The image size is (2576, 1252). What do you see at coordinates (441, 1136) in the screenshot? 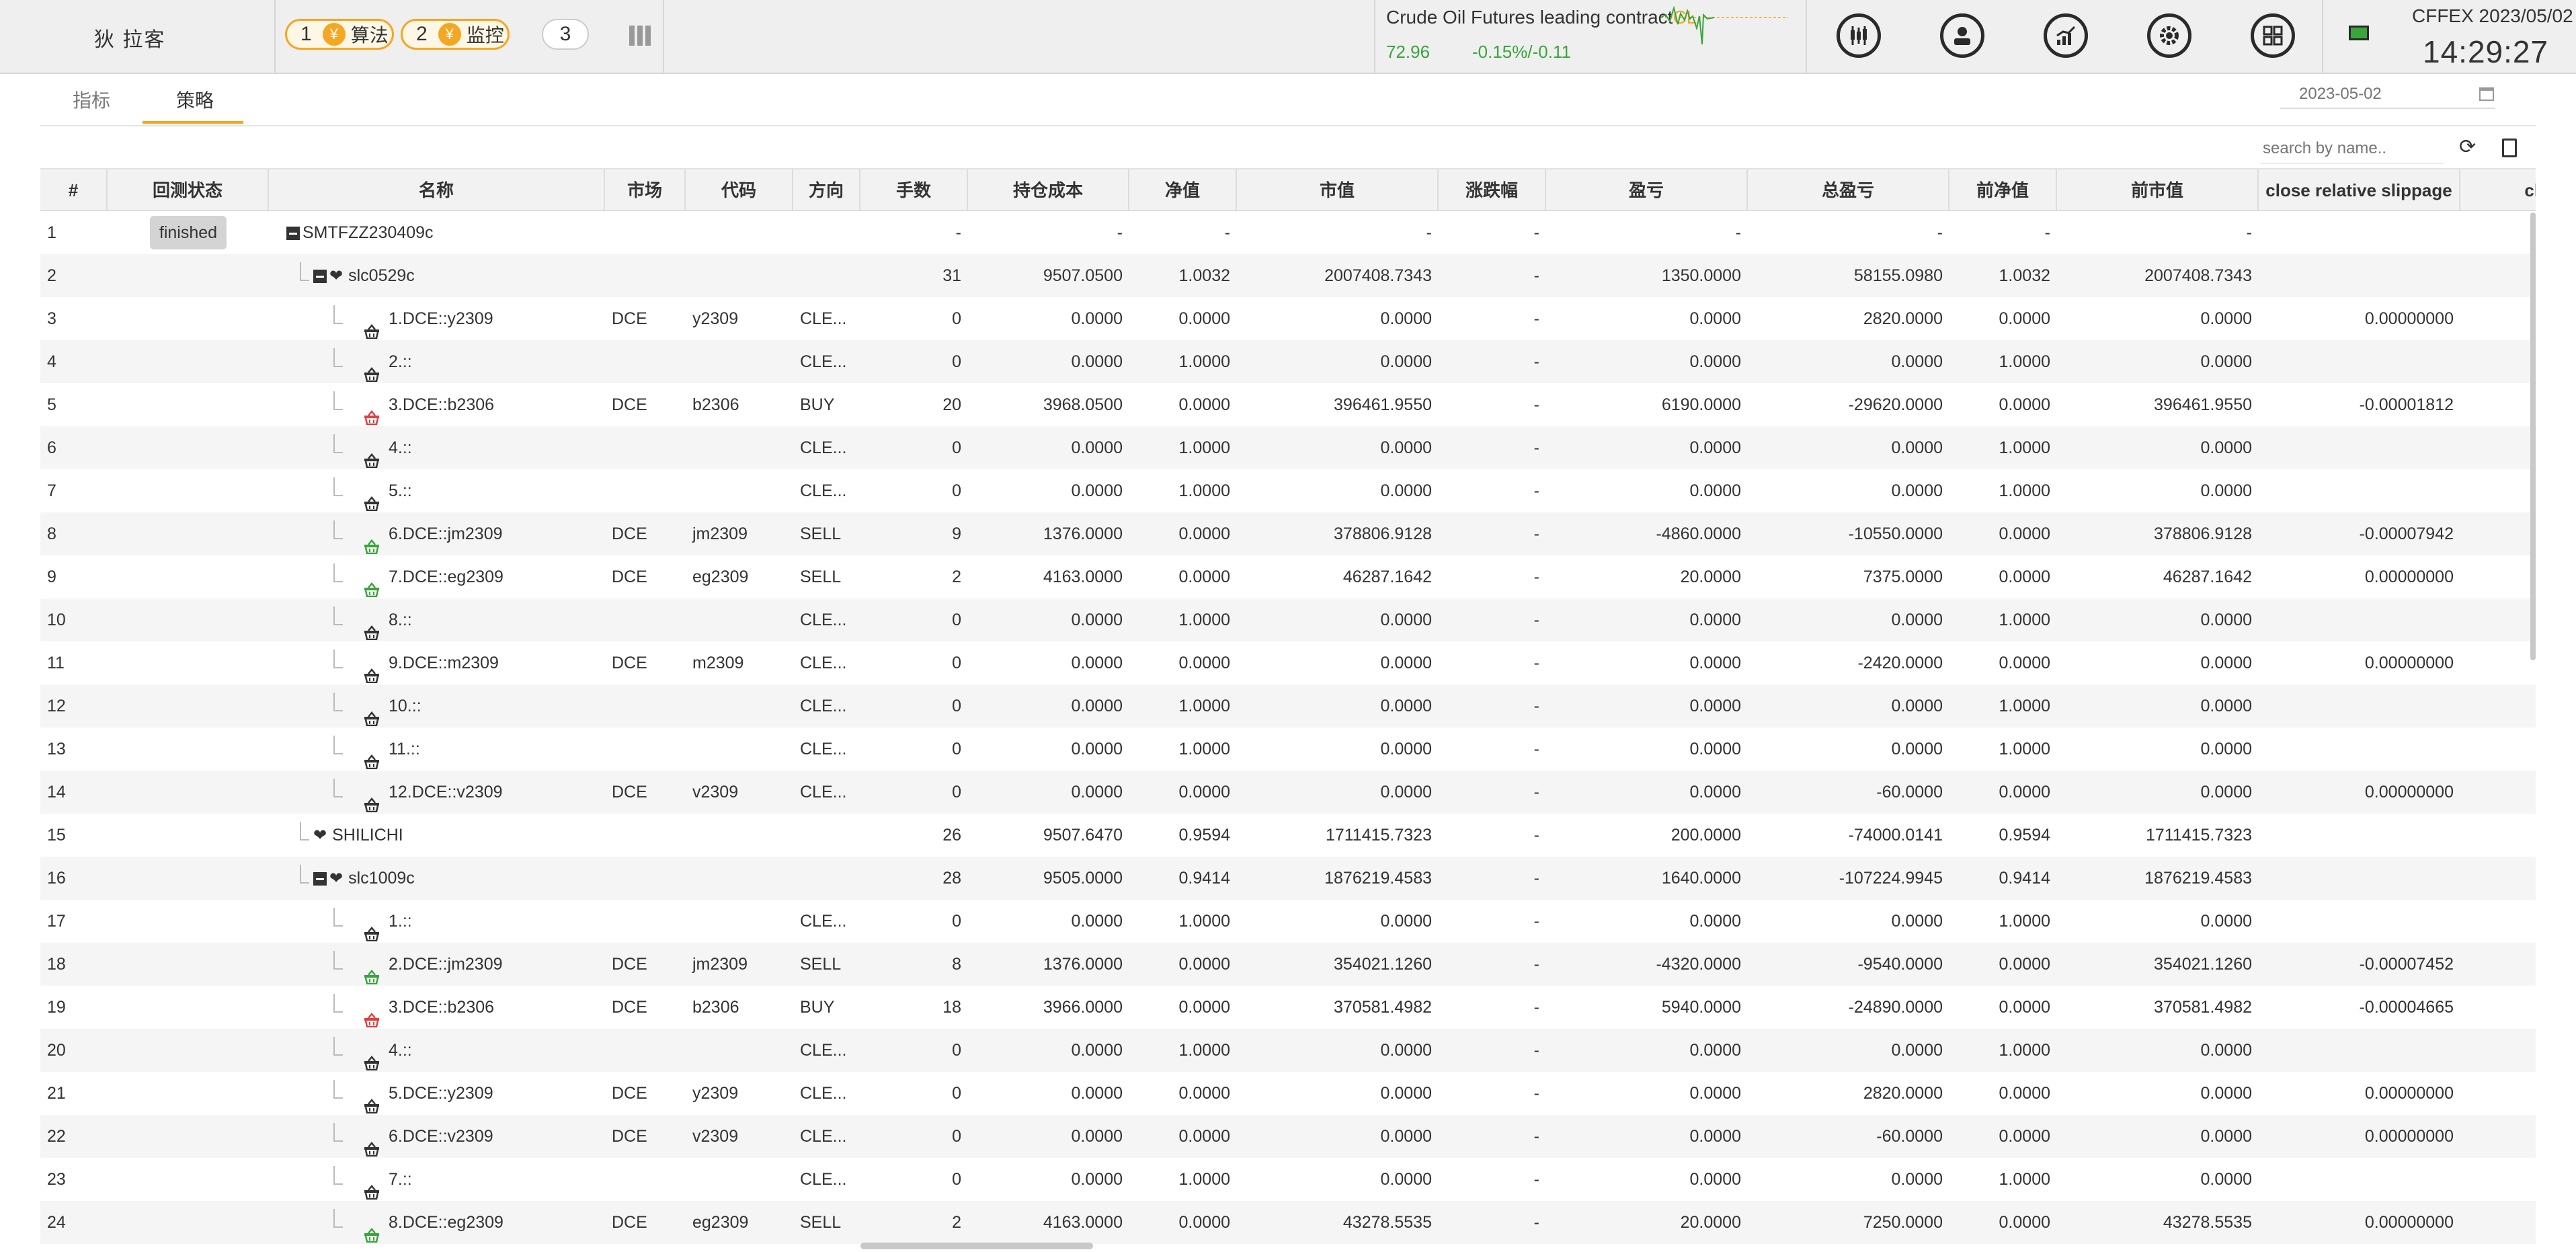
I see `strategy-name: 6.DCE::v2309` at bounding box center [441, 1136].